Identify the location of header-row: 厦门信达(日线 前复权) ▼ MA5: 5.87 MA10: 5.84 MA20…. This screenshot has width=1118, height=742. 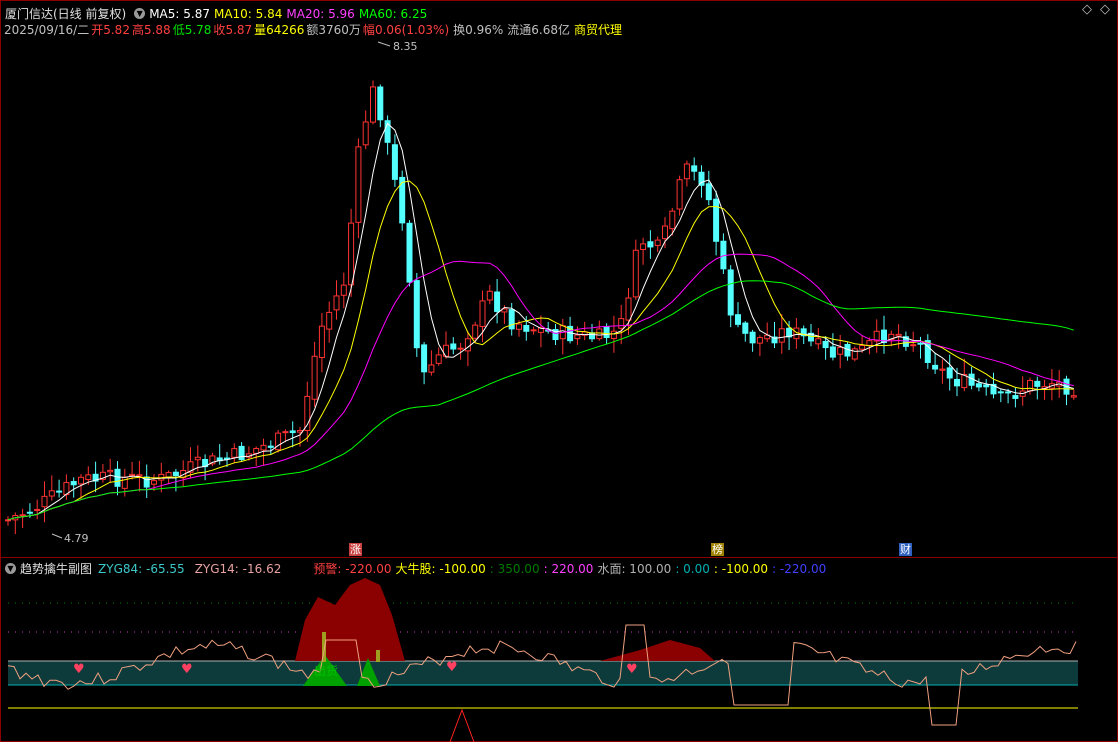
(215, 13).